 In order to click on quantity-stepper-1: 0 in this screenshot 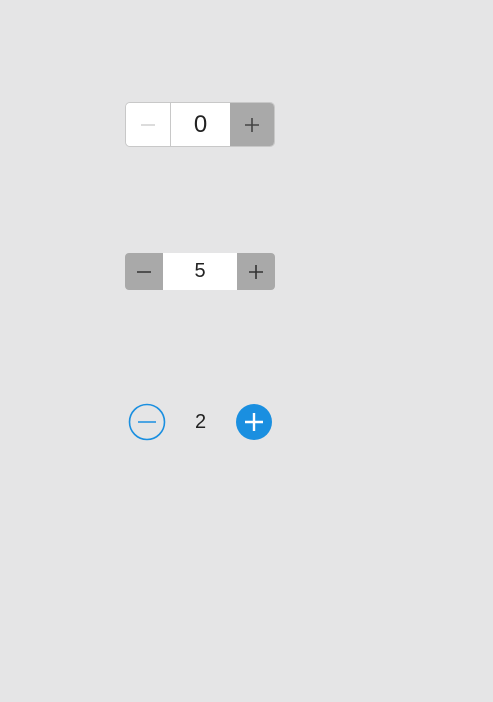, I will do `click(200, 124)`.